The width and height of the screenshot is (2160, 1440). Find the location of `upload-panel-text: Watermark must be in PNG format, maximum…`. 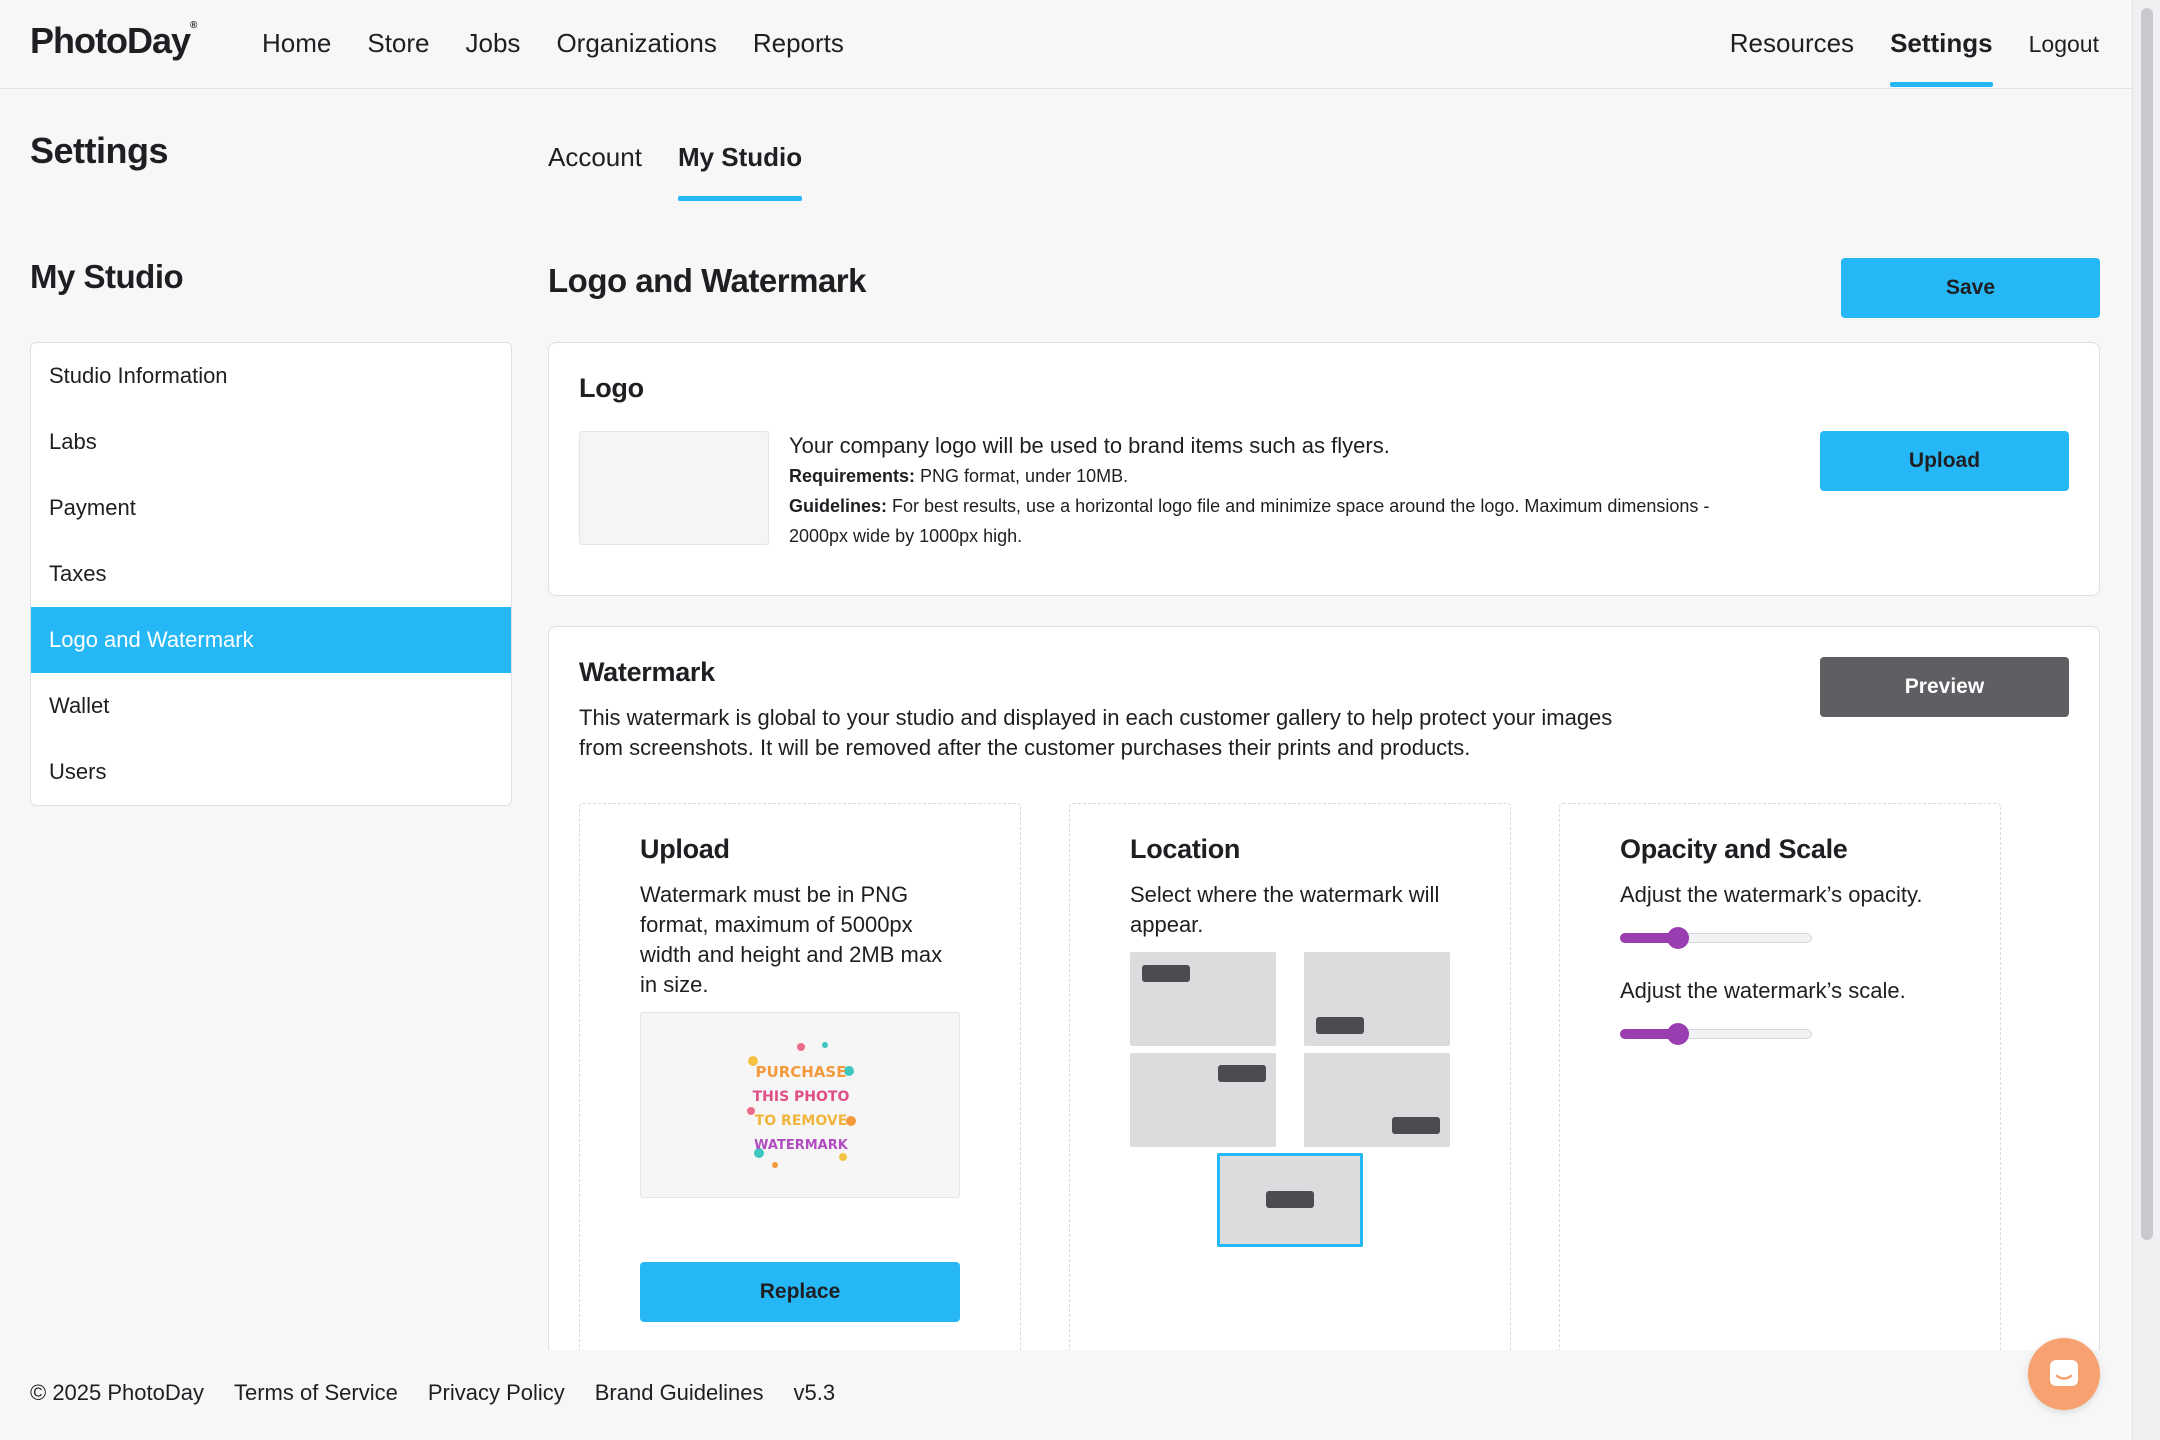

upload-panel-text: Watermark must be in PNG format, maximum… is located at coordinates (791, 939).